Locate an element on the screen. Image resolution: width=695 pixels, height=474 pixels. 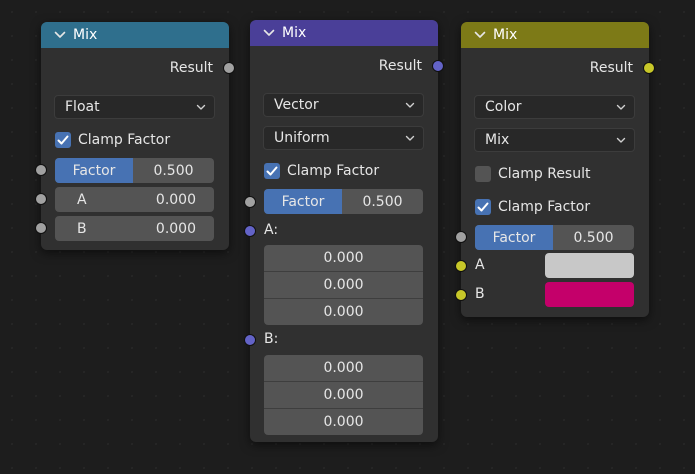
color-a-swatch is located at coordinates (589, 265).